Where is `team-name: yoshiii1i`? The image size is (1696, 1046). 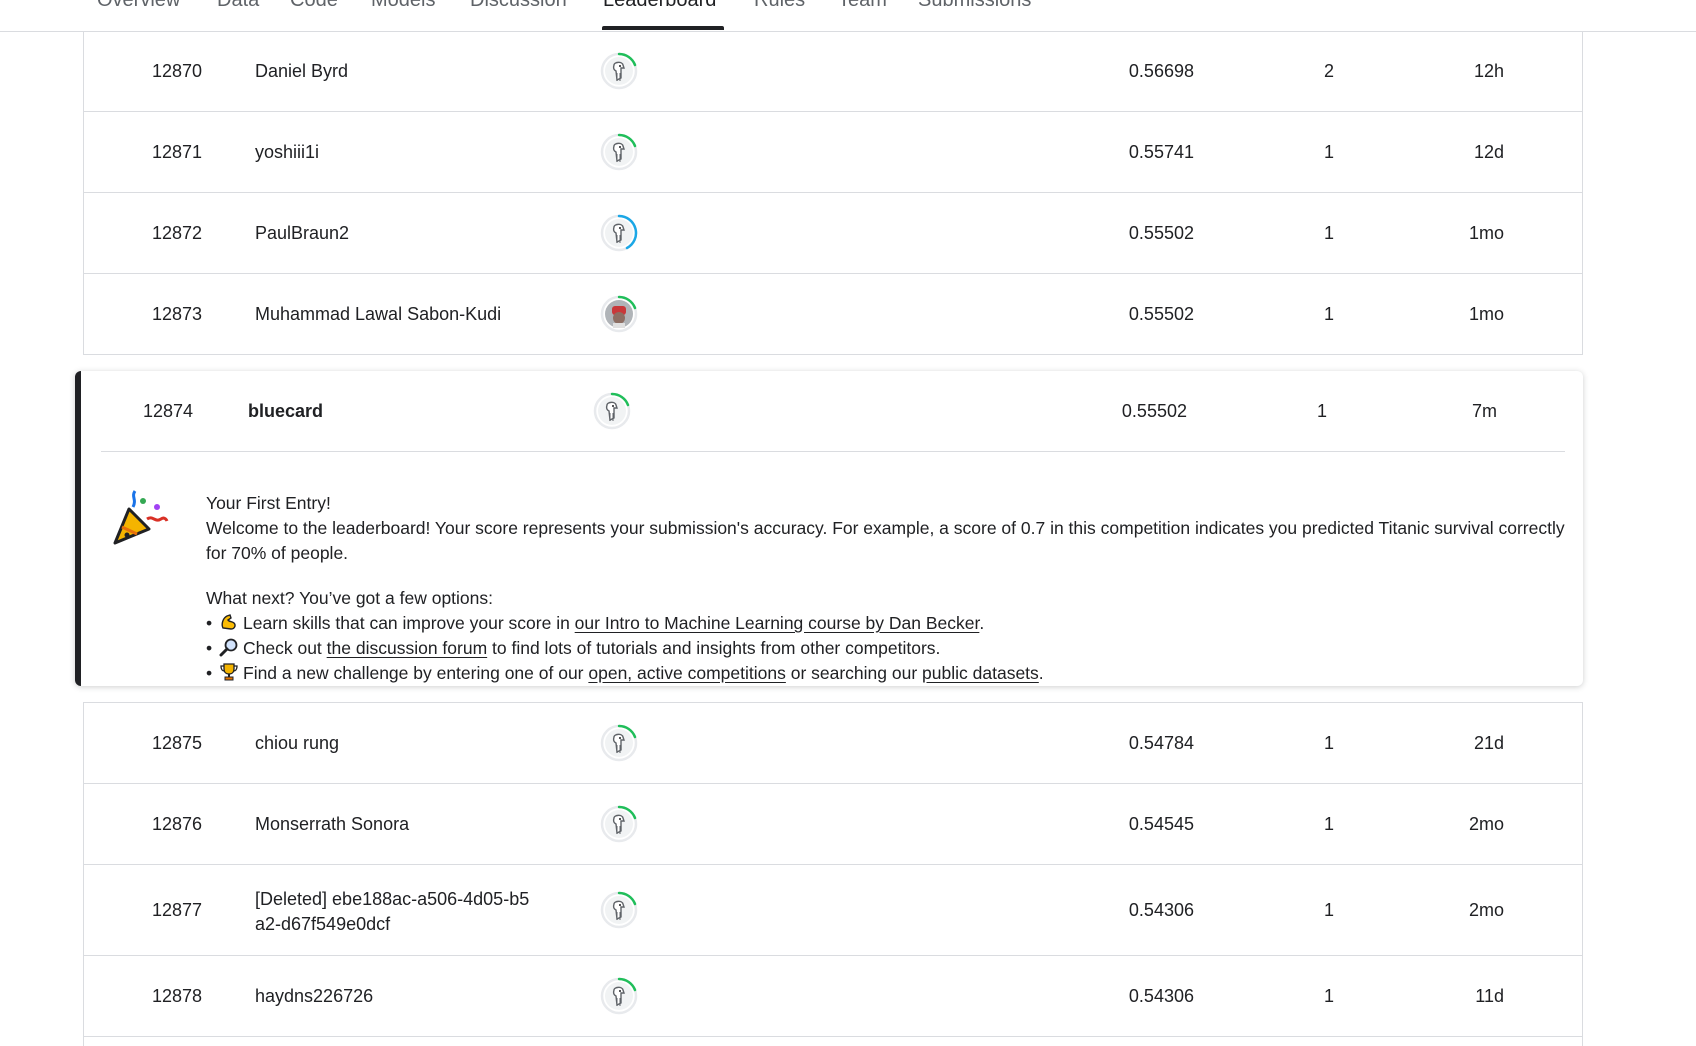
team-name: yoshiii1i is located at coordinates (287, 152).